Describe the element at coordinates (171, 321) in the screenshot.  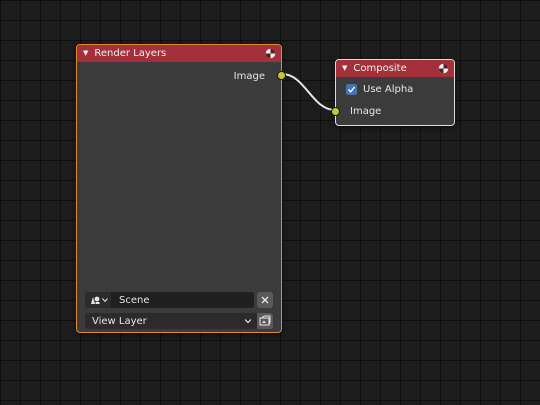
I see `view-layer-dropdown: View Layer` at that location.